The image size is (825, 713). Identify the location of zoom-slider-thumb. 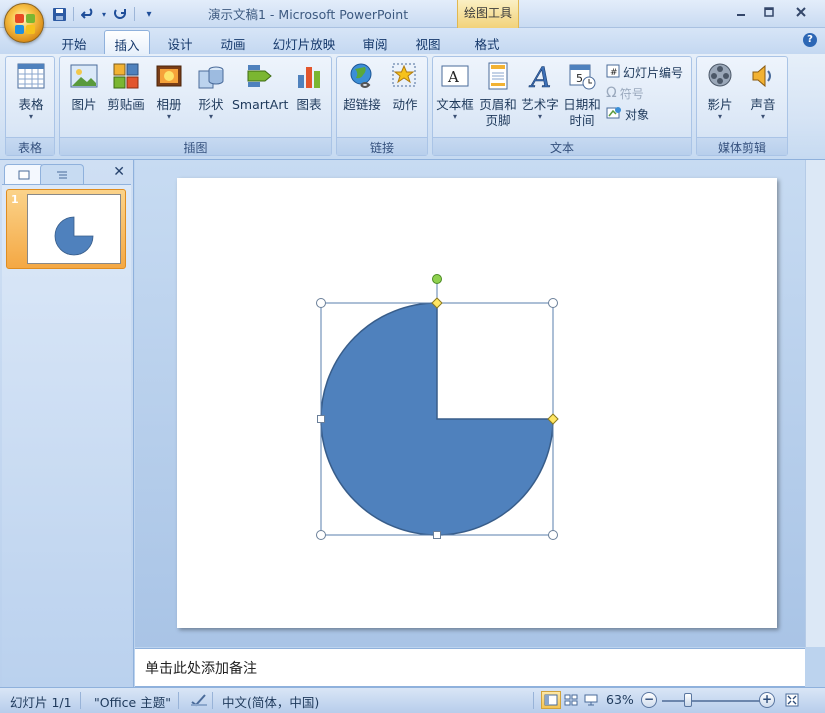
(688, 700).